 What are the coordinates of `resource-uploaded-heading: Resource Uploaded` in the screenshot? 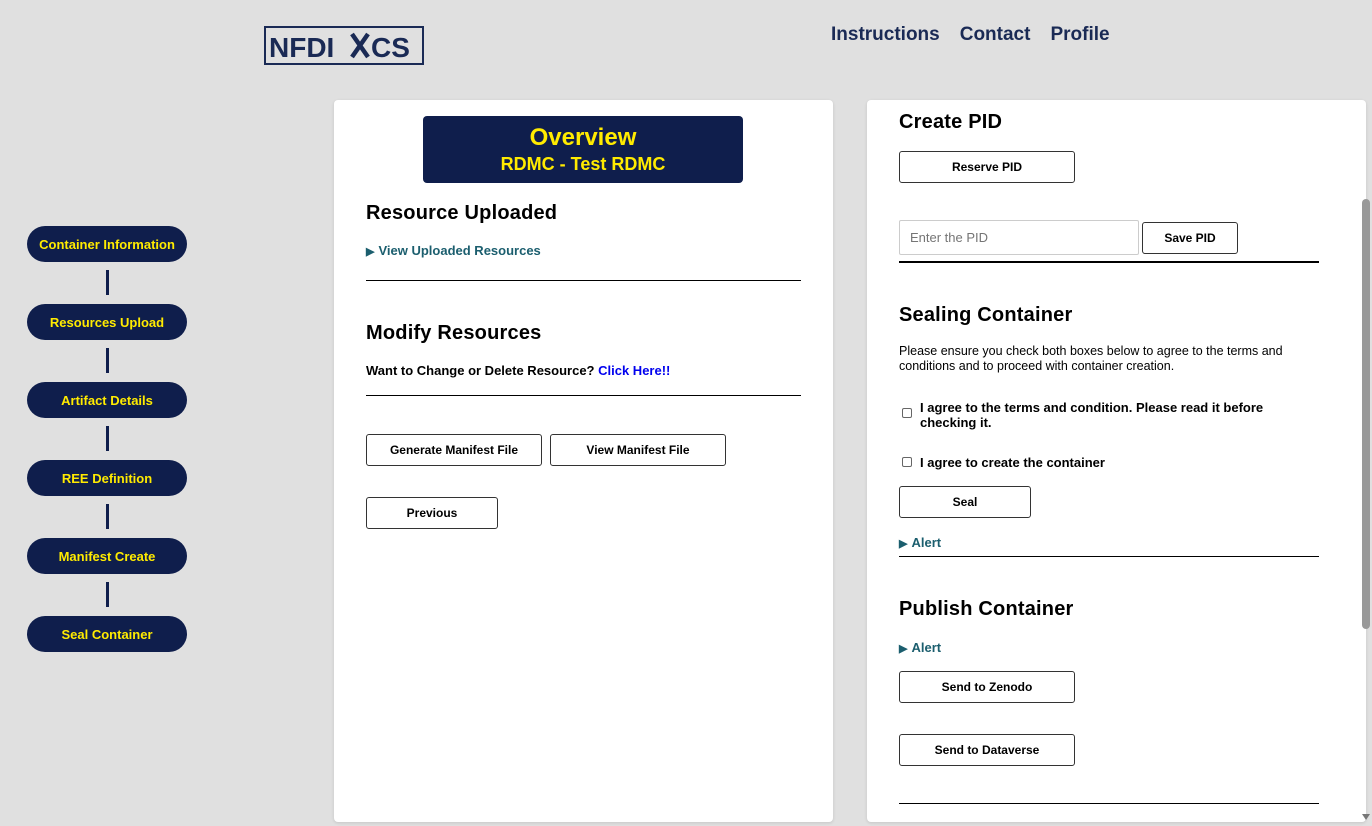 It's located at (462, 213).